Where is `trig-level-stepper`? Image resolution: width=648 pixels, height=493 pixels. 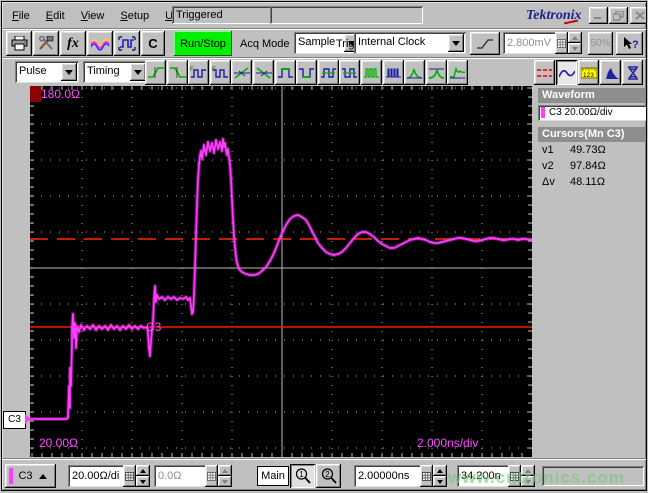
trig-level-stepper is located at coordinates (575, 43).